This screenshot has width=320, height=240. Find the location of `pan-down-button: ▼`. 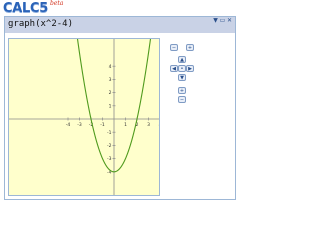

pan-down-button: ▼ is located at coordinates (182, 77).